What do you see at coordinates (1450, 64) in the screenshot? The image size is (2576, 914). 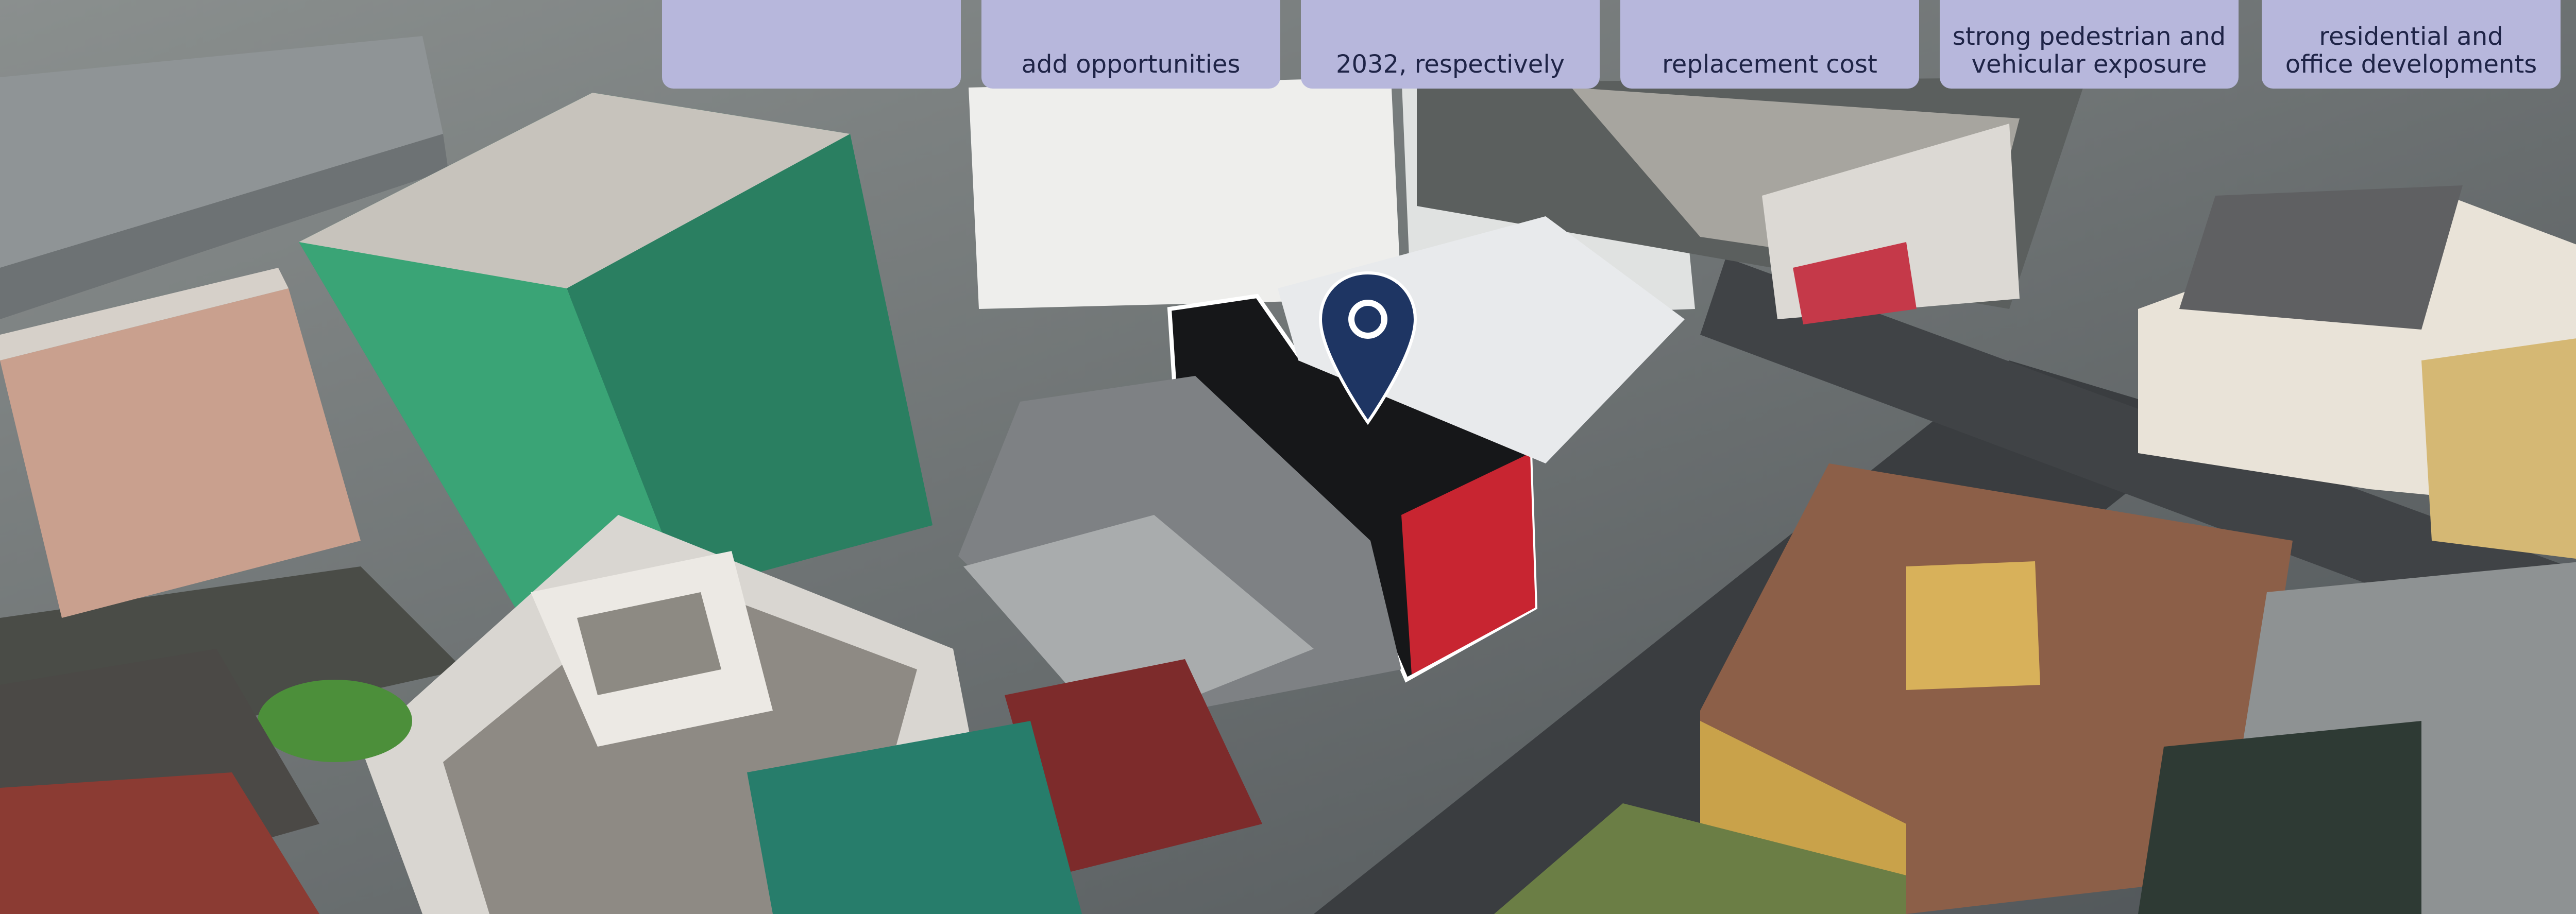 I see `info-card-3-line-1: 2032, respectively` at bounding box center [1450, 64].